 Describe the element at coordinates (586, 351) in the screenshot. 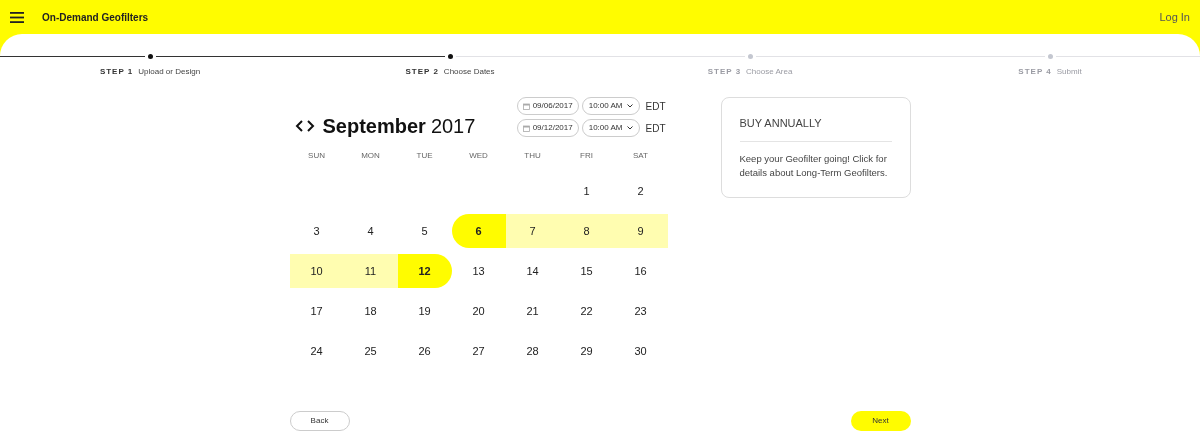

I see `calendar-day: 29` at that location.